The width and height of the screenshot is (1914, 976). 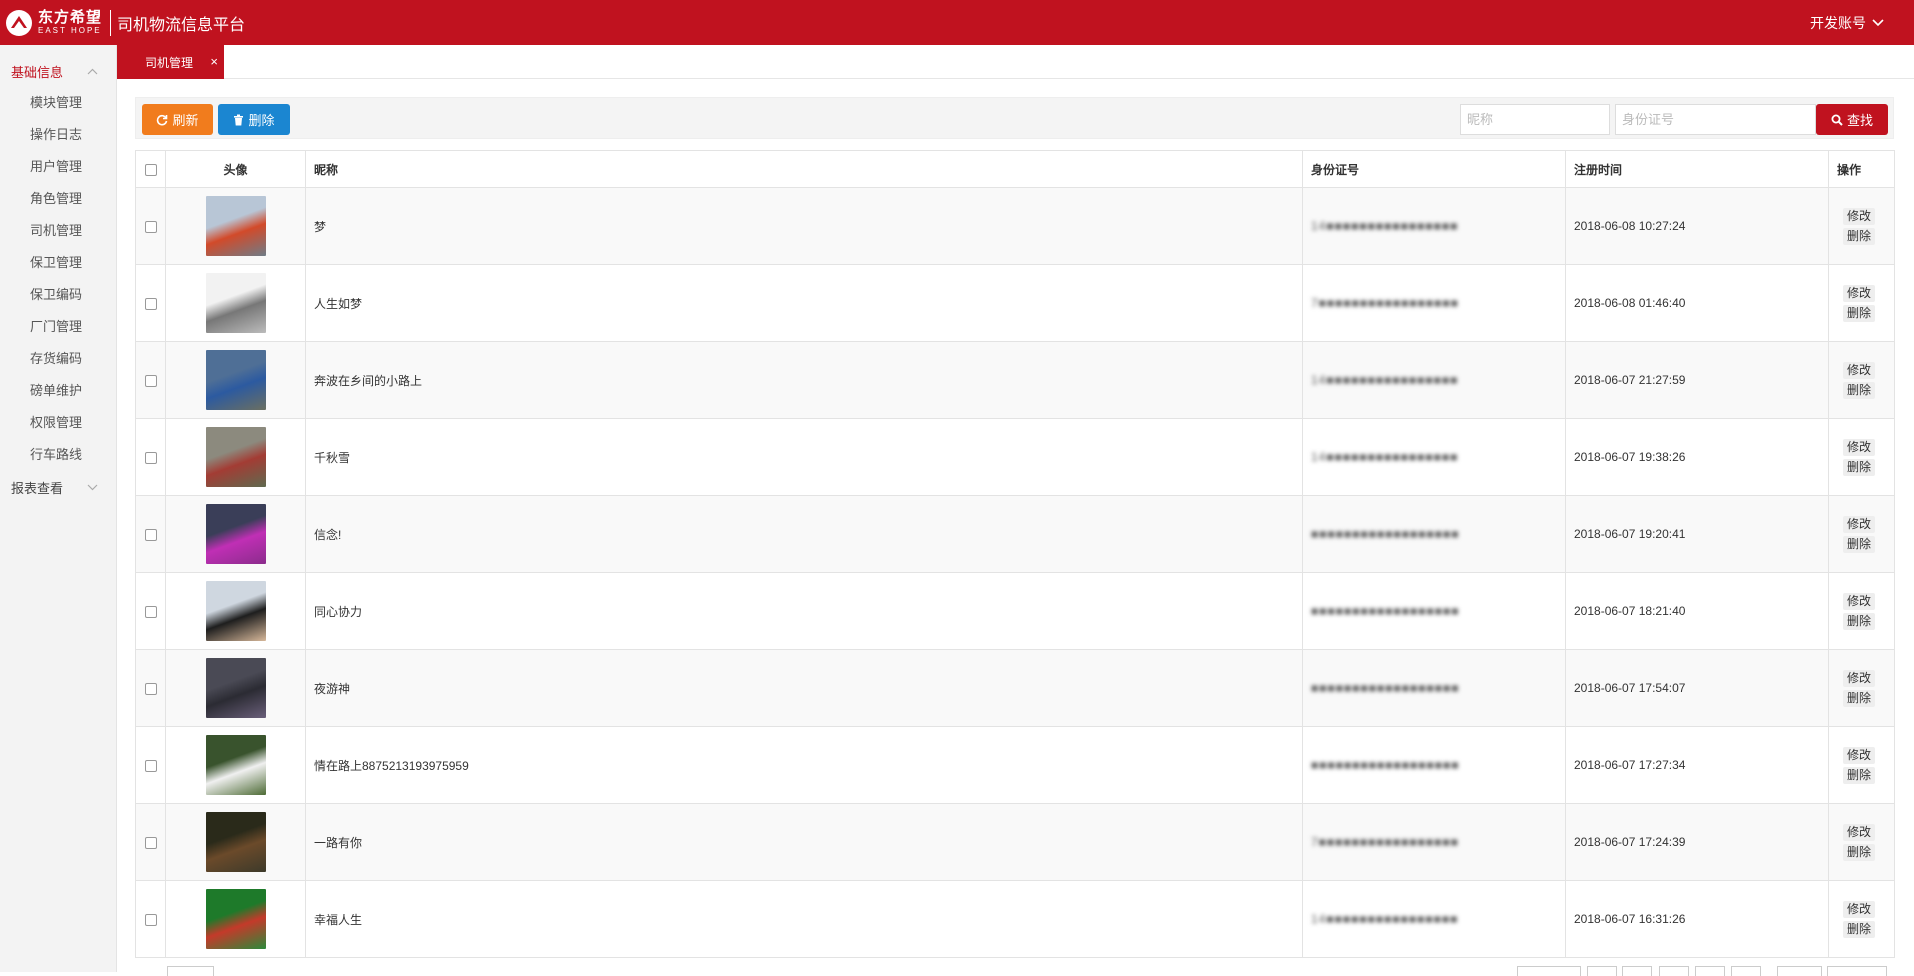 I want to click on sidebar-item-permissions: 权限管理, so click(x=58, y=423).